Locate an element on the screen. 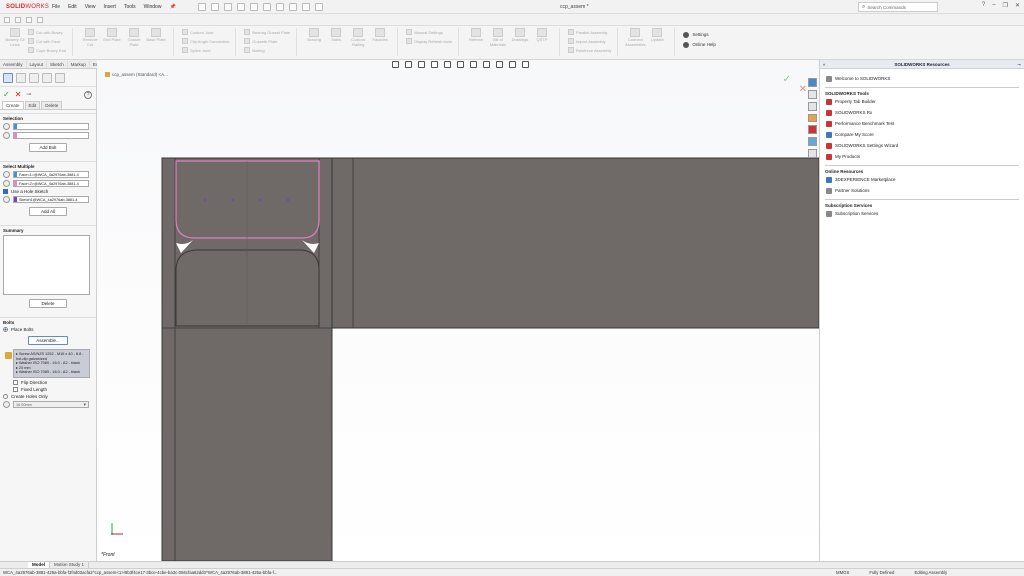 This screenshot has width=1024, height=576. pin-panel-icon: ⊸ is located at coordinates (1019, 64).